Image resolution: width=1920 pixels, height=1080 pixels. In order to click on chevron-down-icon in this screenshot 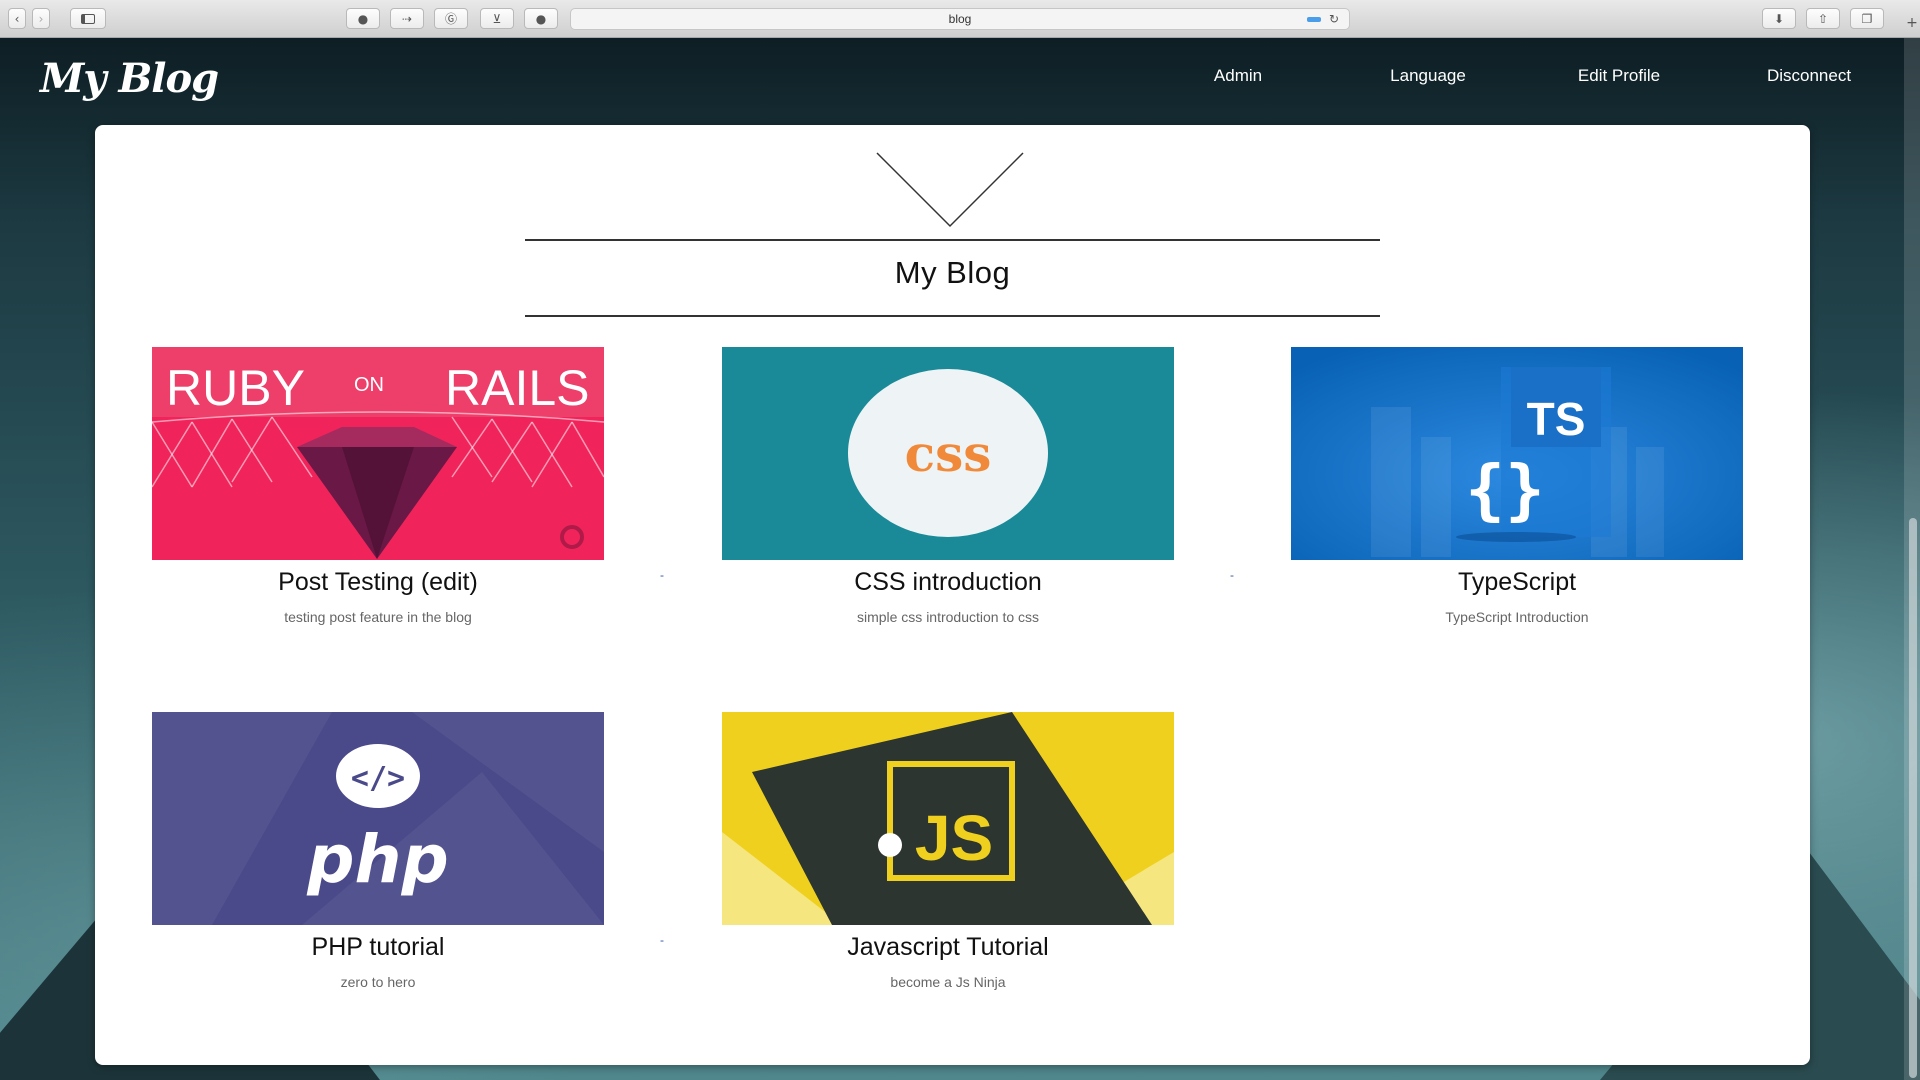, I will do `click(950, 190)`.